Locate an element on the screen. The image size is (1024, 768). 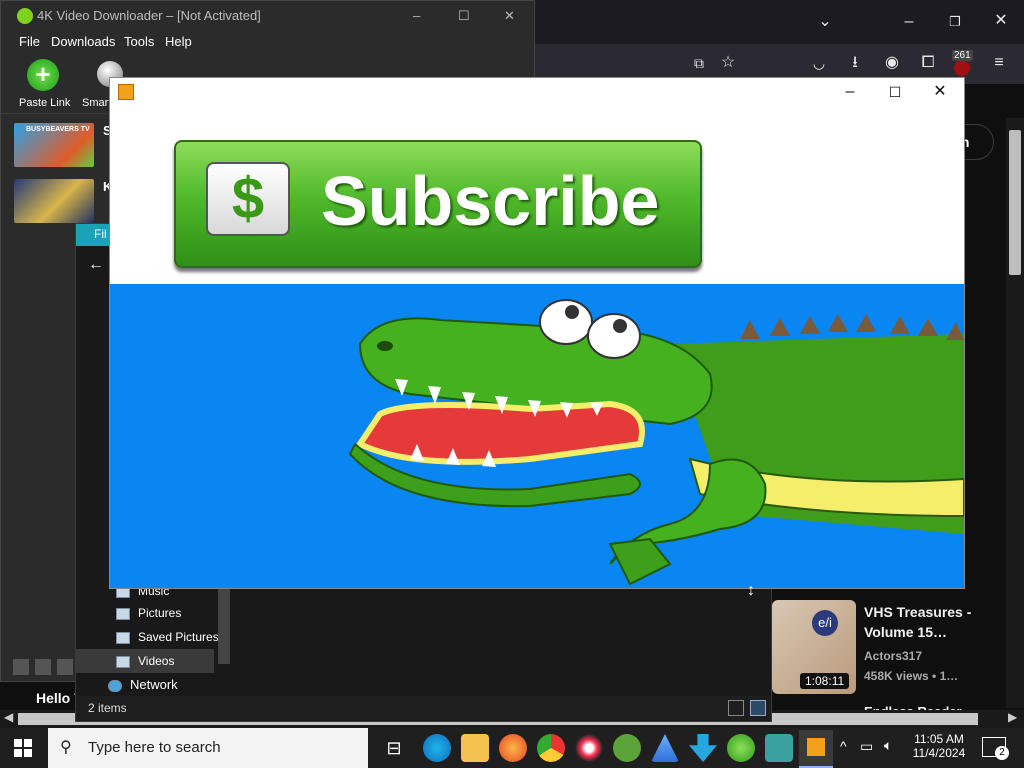
scroll-right-icon: ▶ is located at coordinates (1012, 717).